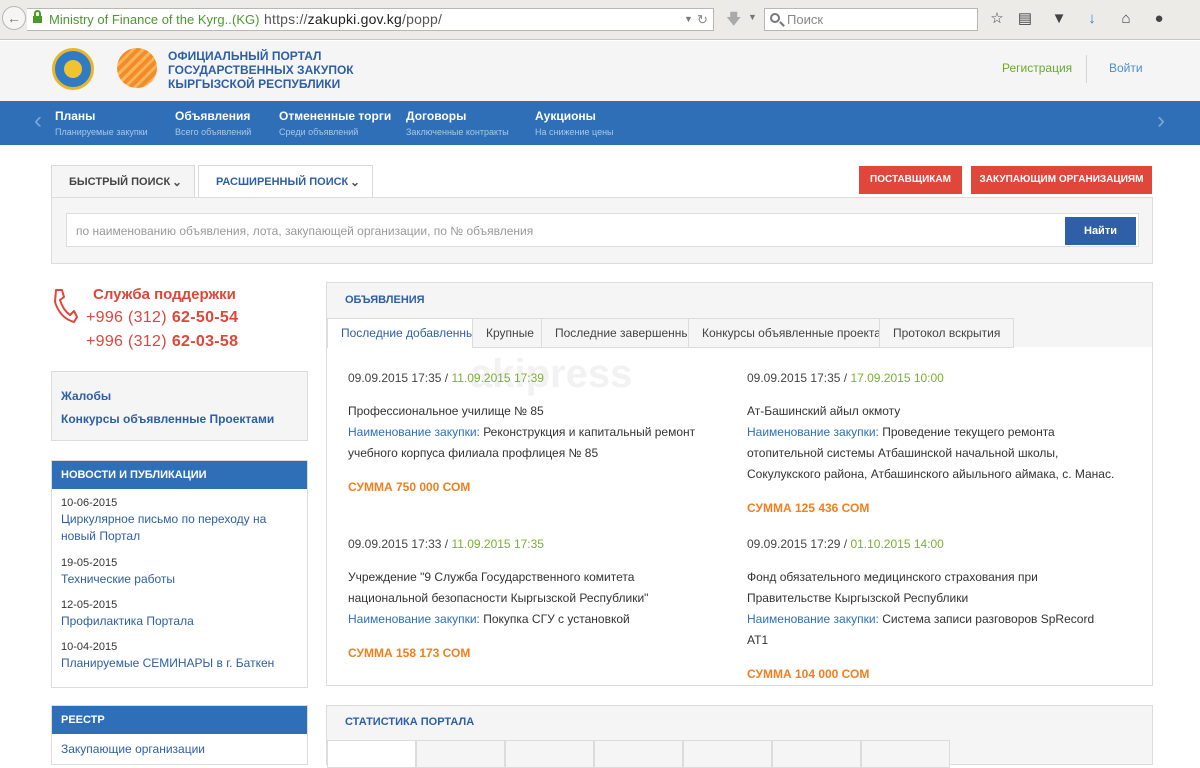 Image resolution: width=1200 pixels, height=768 pixels. What do you see at coordinates (335, 116) in the screenshot?
I see `nav-item-title: Отмененные торги` at bounding box center [335, 116].